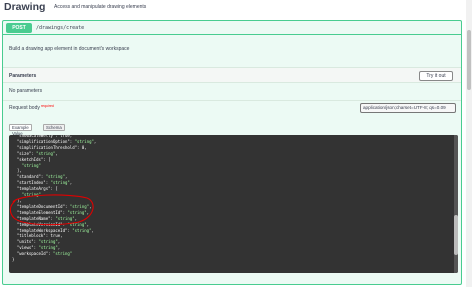 The width and height of the screenshot is (474, 287). What do you see at coordinates (23, 76) in the screenshot?
I see `parameters-label: Parameters` at bounding box center [23, 76].